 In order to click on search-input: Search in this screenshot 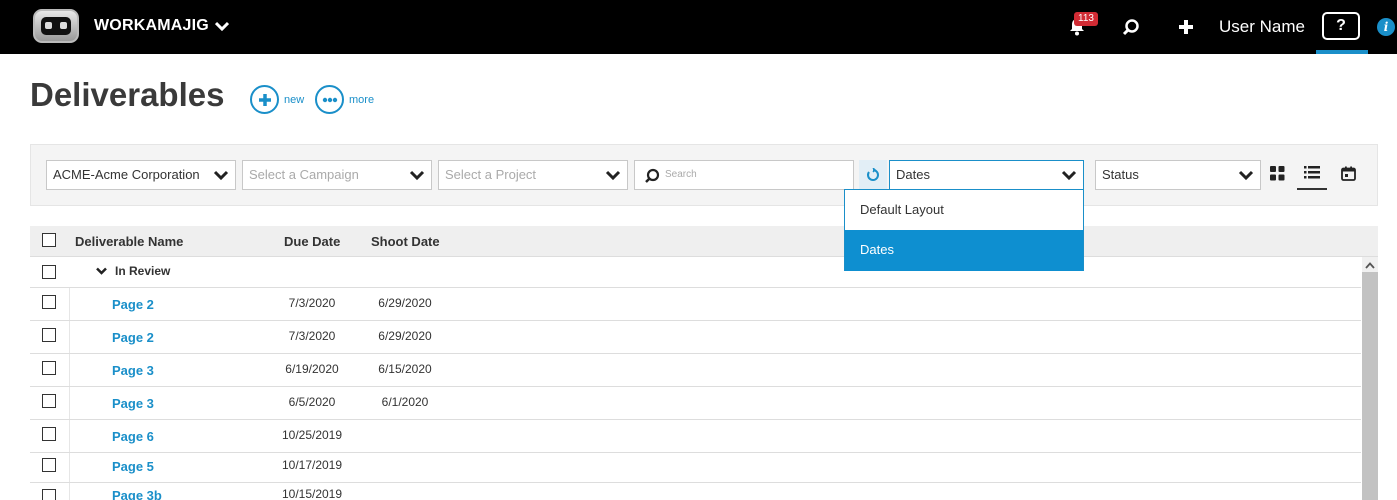, I will do `click(744, 175)`.